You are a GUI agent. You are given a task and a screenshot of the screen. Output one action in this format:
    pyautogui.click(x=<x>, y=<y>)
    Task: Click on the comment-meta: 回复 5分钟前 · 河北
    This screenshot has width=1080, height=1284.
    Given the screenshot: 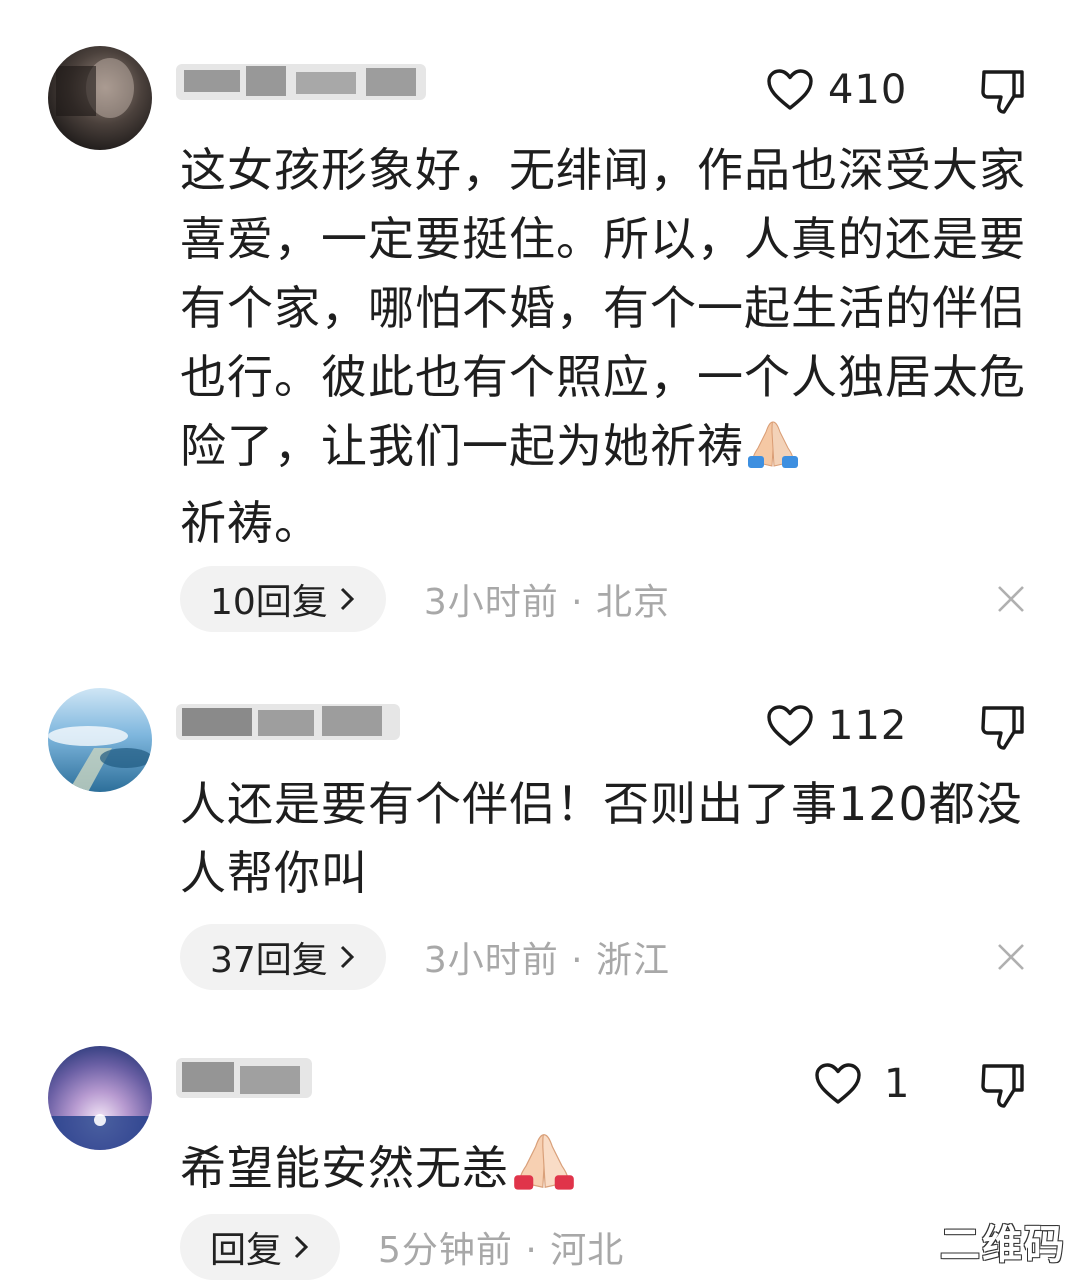 What is the action you would take?
    pyautogui.click(x=402, y=1247)
    